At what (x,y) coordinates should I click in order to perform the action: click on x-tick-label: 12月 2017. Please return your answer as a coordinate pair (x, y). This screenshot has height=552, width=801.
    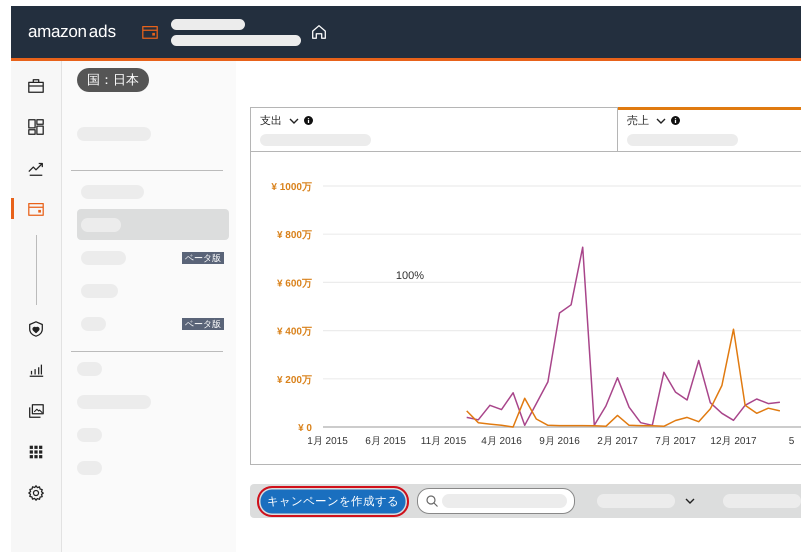
    Looking at the image, I should click on (733, 441).